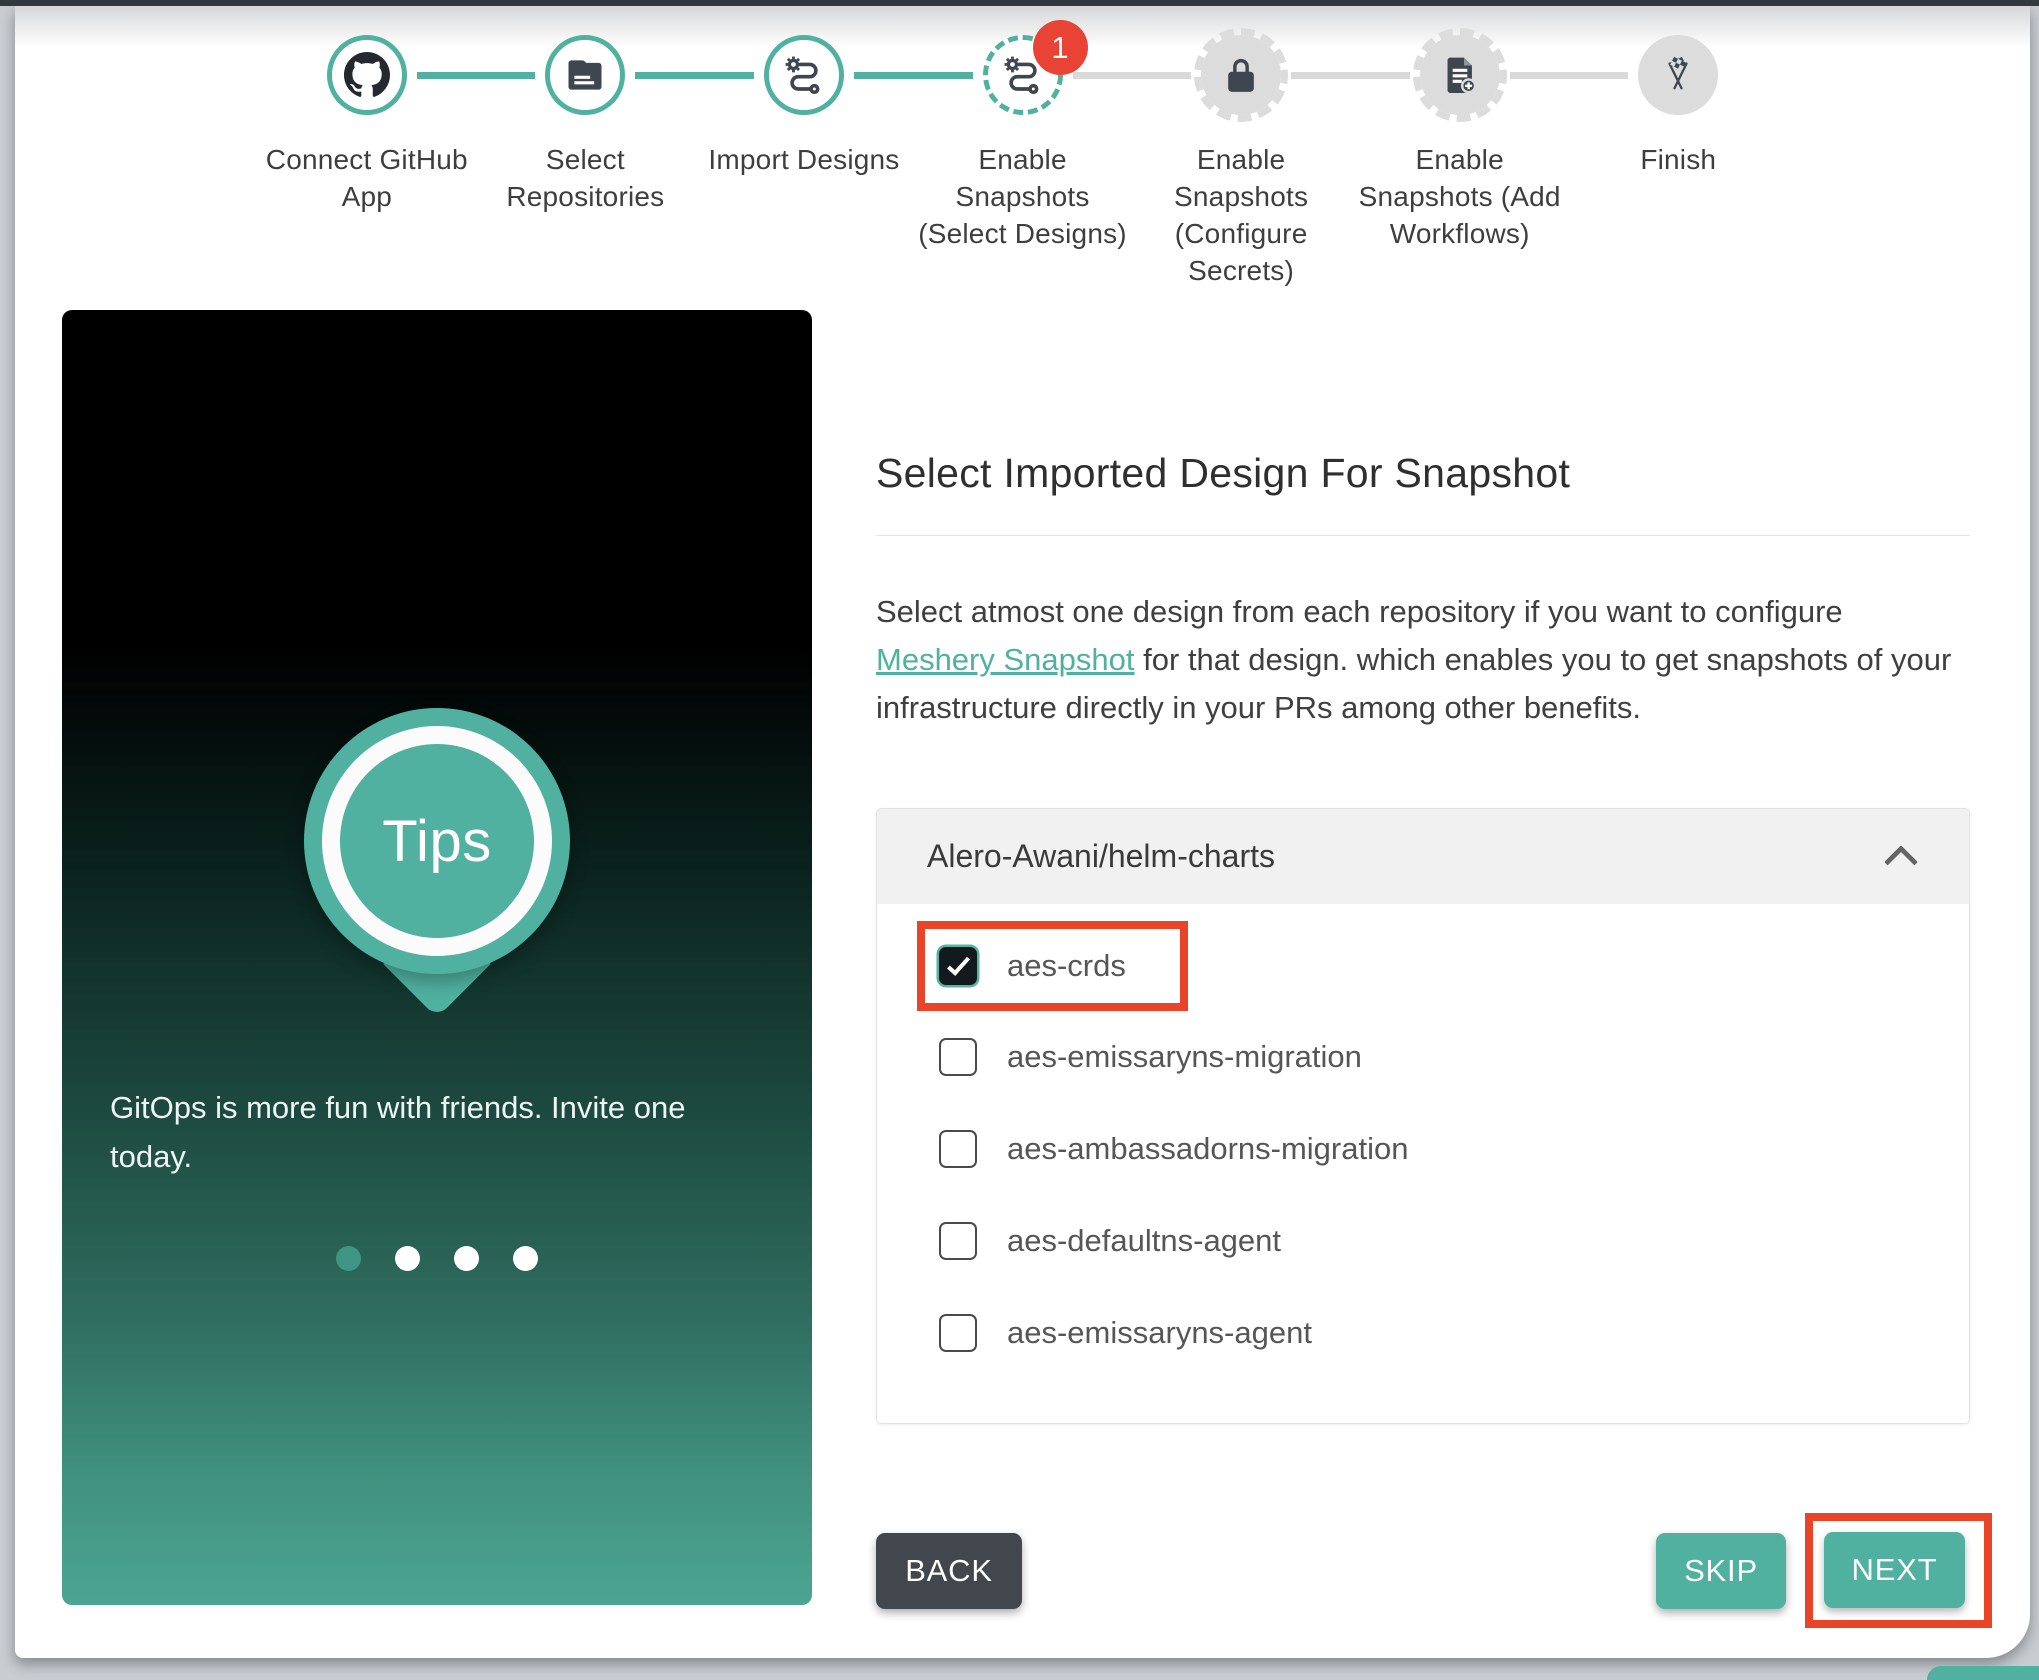 Image resolution: width=2039 pixels, height=1680 pixels. What do you see at coordinates (1019, 3) in the screenshot?
I see `window-top-edge` at bounding box center [1019, 3].